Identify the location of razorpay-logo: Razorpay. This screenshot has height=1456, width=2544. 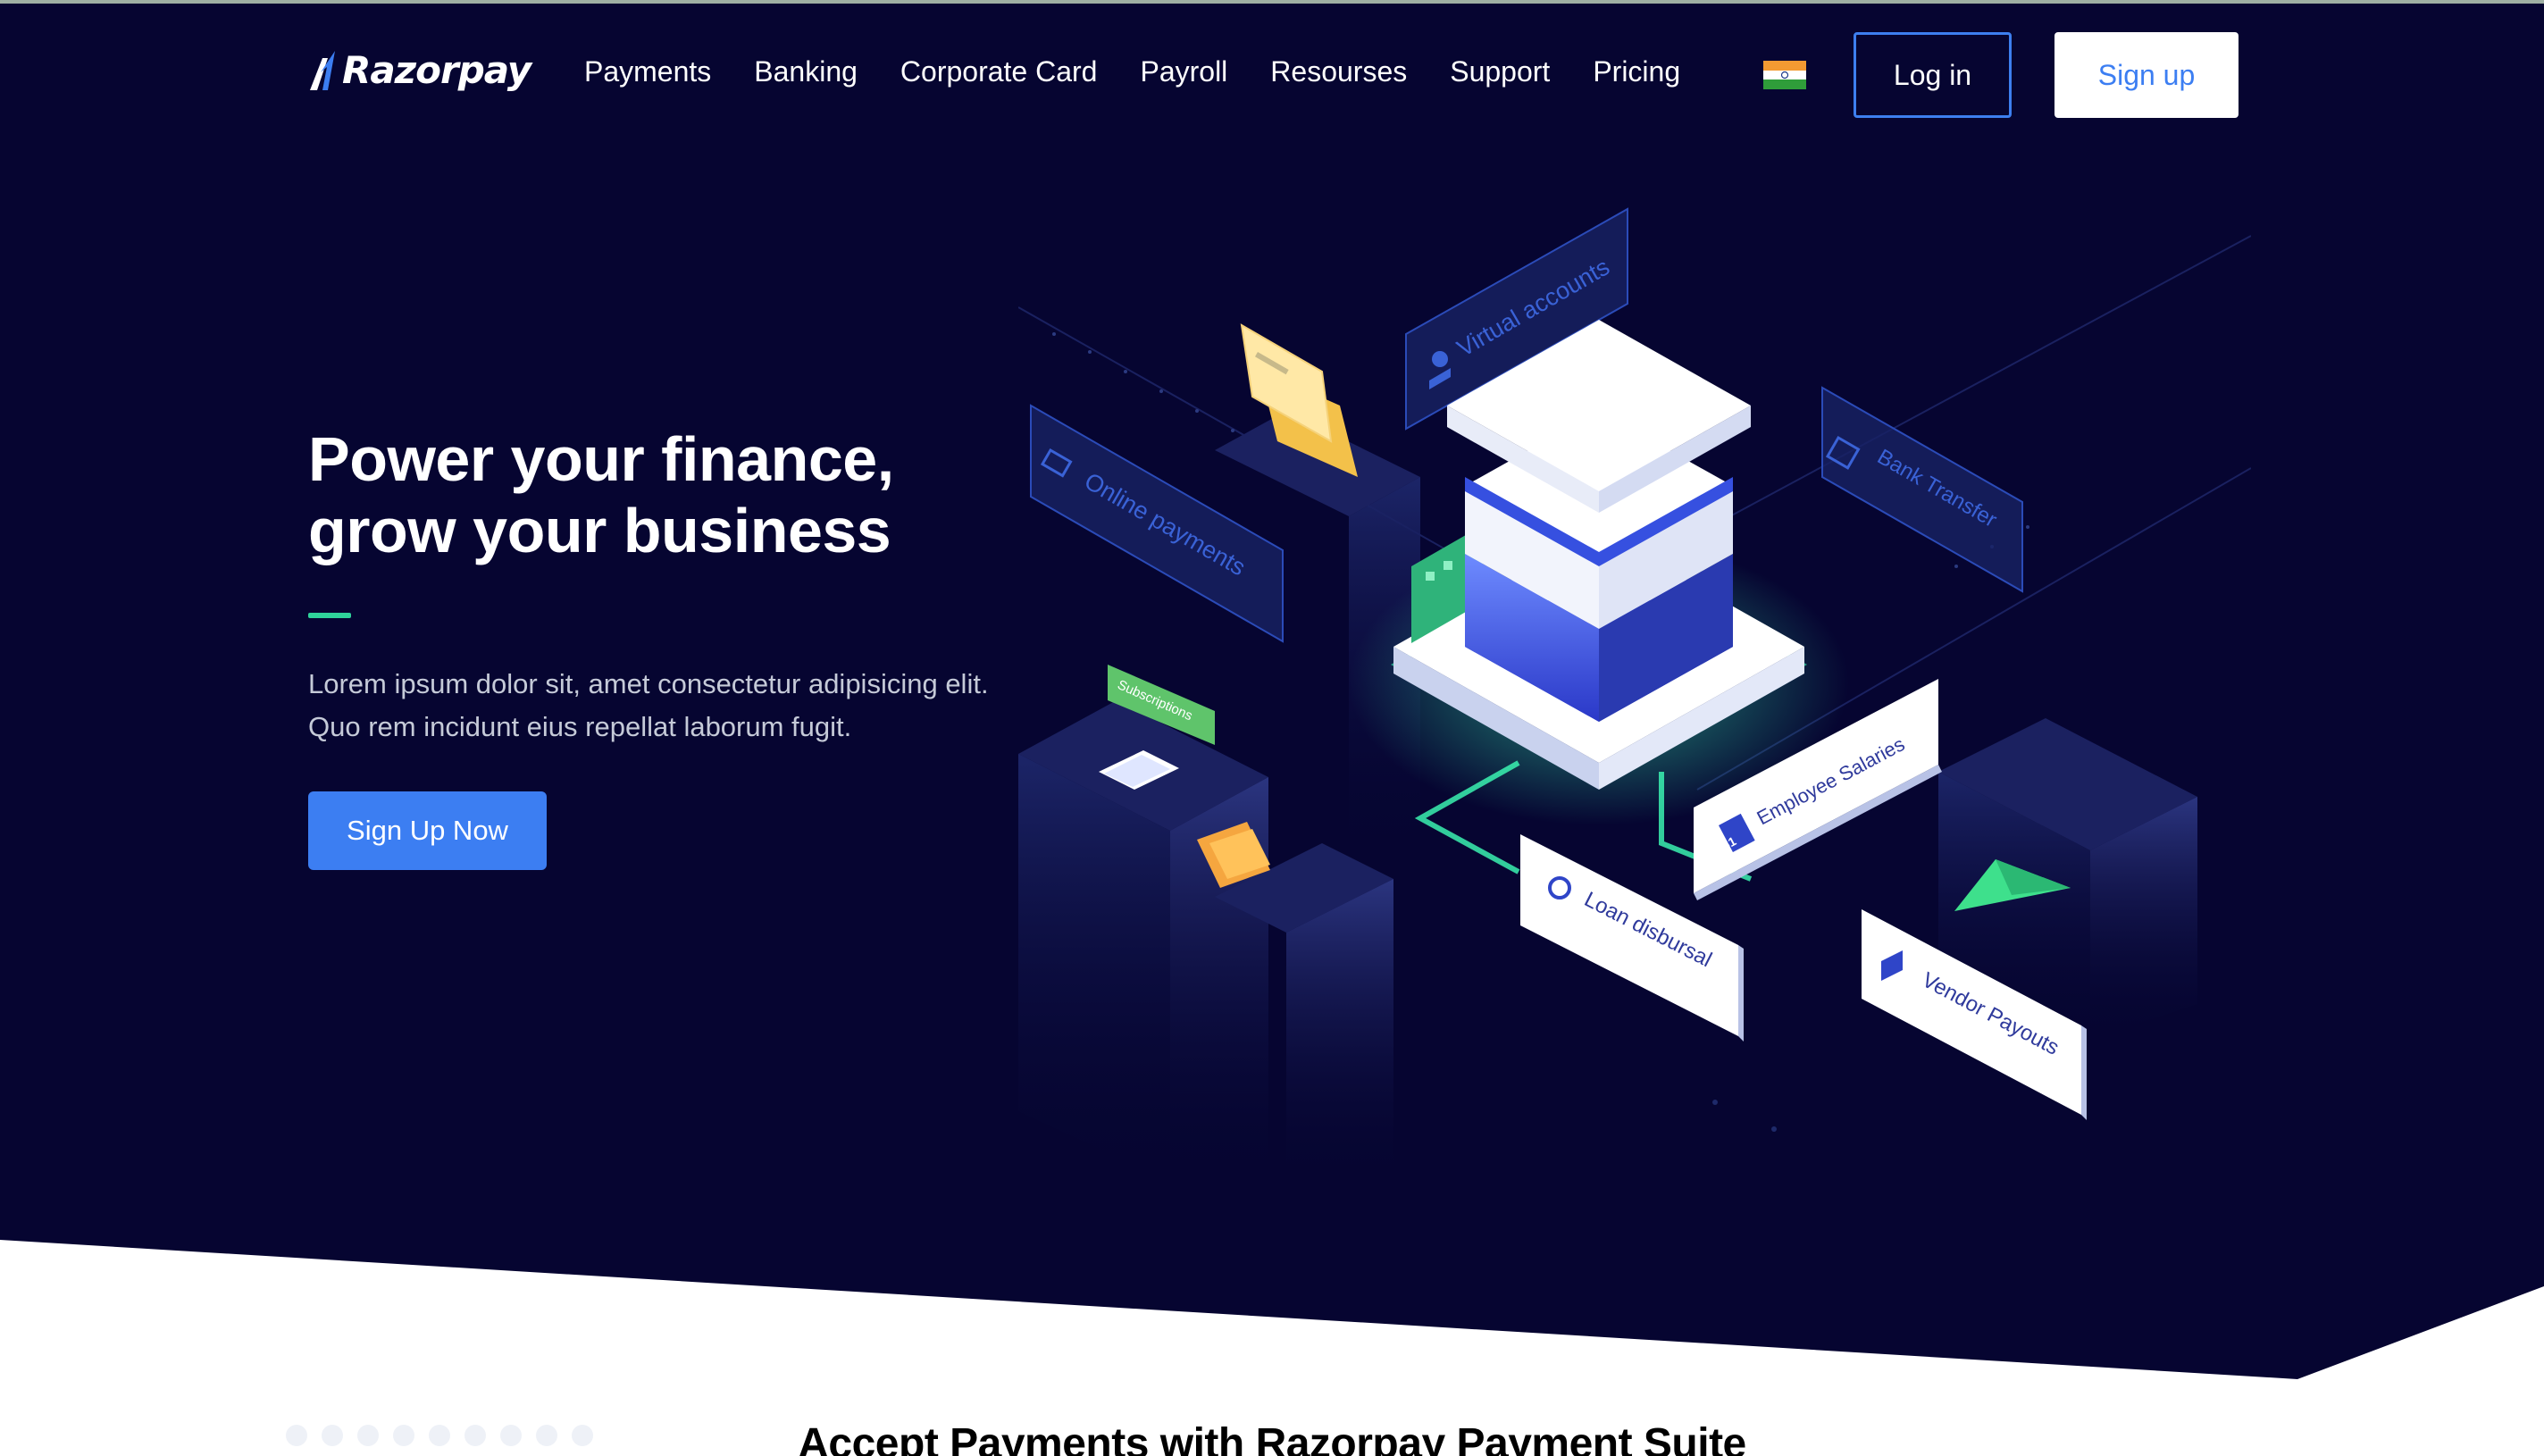
(419, 70).